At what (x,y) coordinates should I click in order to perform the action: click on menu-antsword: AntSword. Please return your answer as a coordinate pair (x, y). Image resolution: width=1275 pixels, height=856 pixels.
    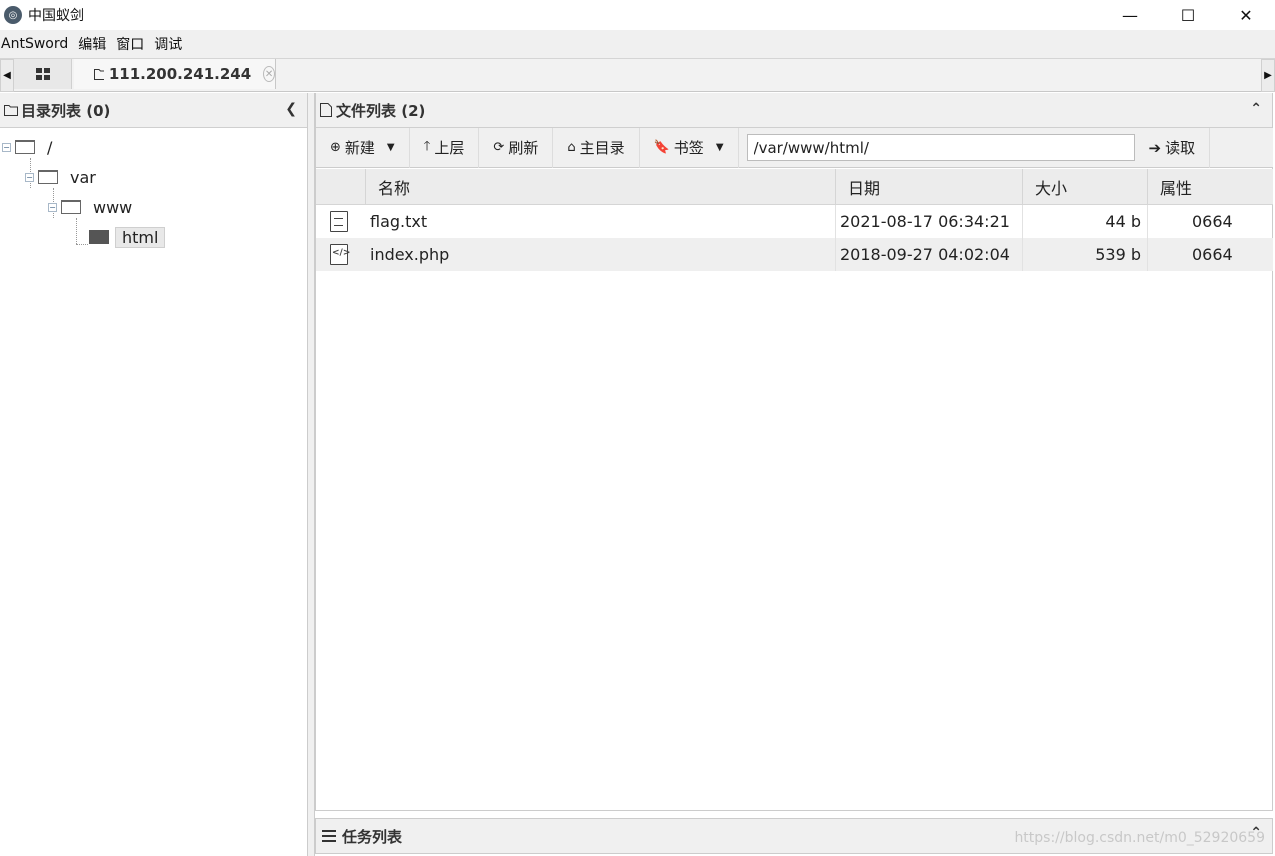
    Looking at the image, I should click on (37, 44).